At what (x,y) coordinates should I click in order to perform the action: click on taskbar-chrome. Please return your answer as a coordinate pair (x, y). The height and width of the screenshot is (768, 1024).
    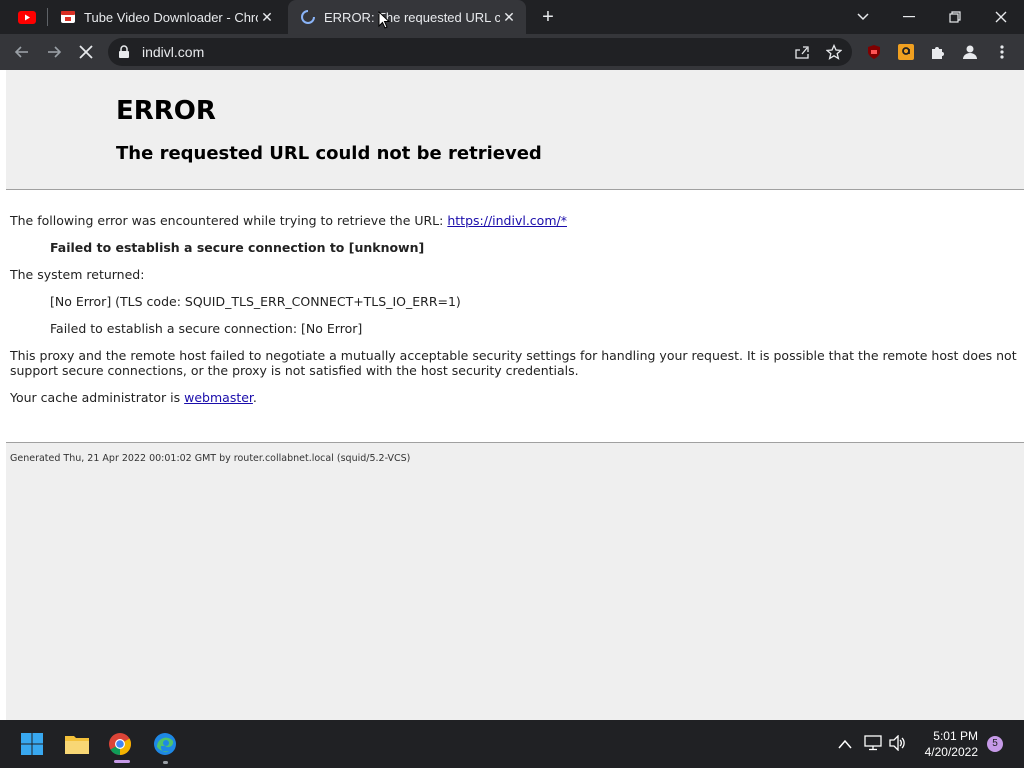
    Looking at the image, I should click on (120, 744).